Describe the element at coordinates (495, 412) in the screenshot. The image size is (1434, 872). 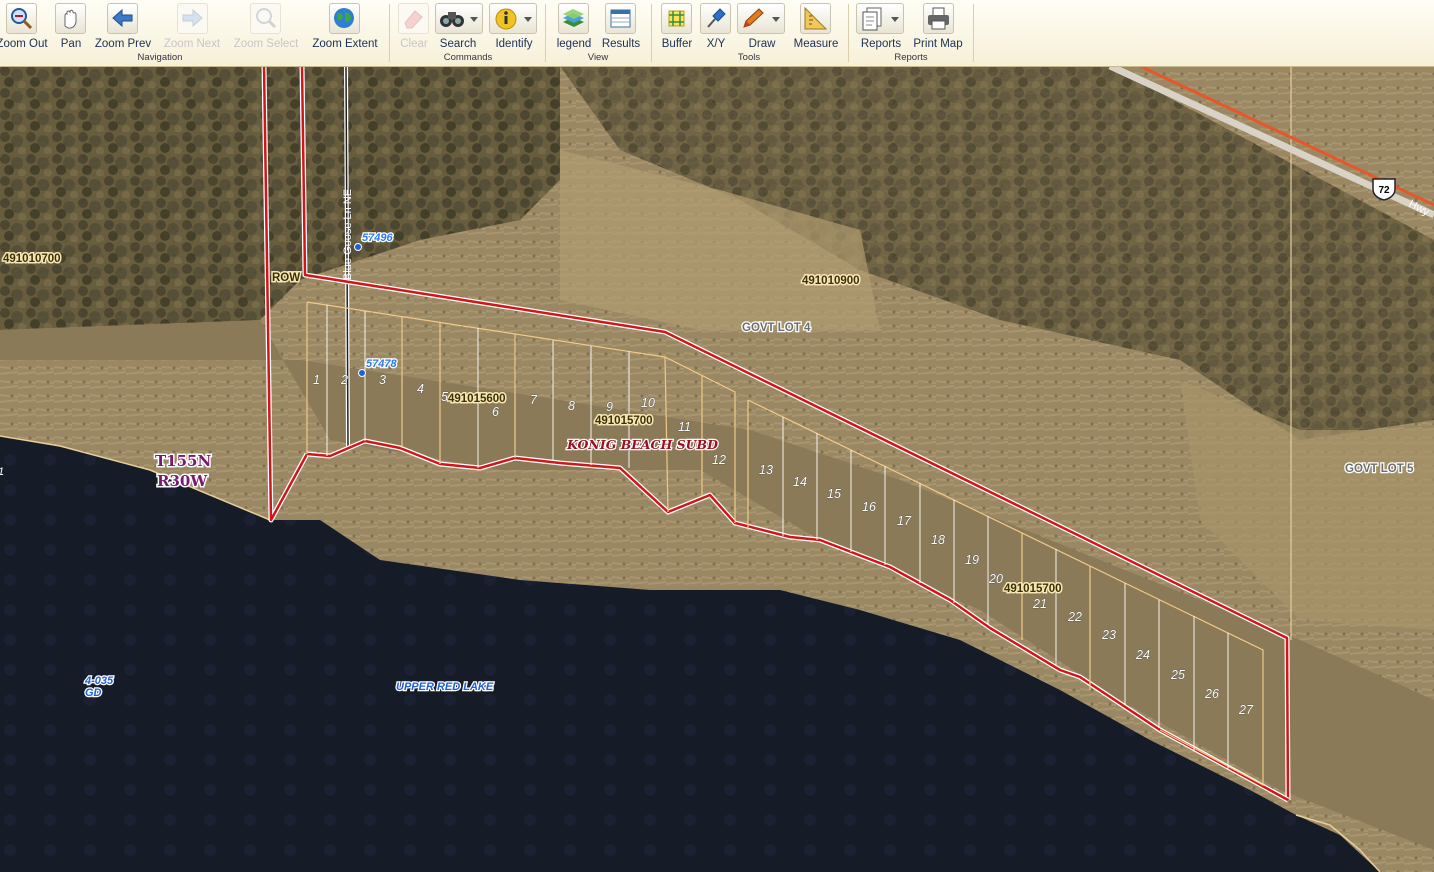
I see `lot-number-label: 6` at that location.